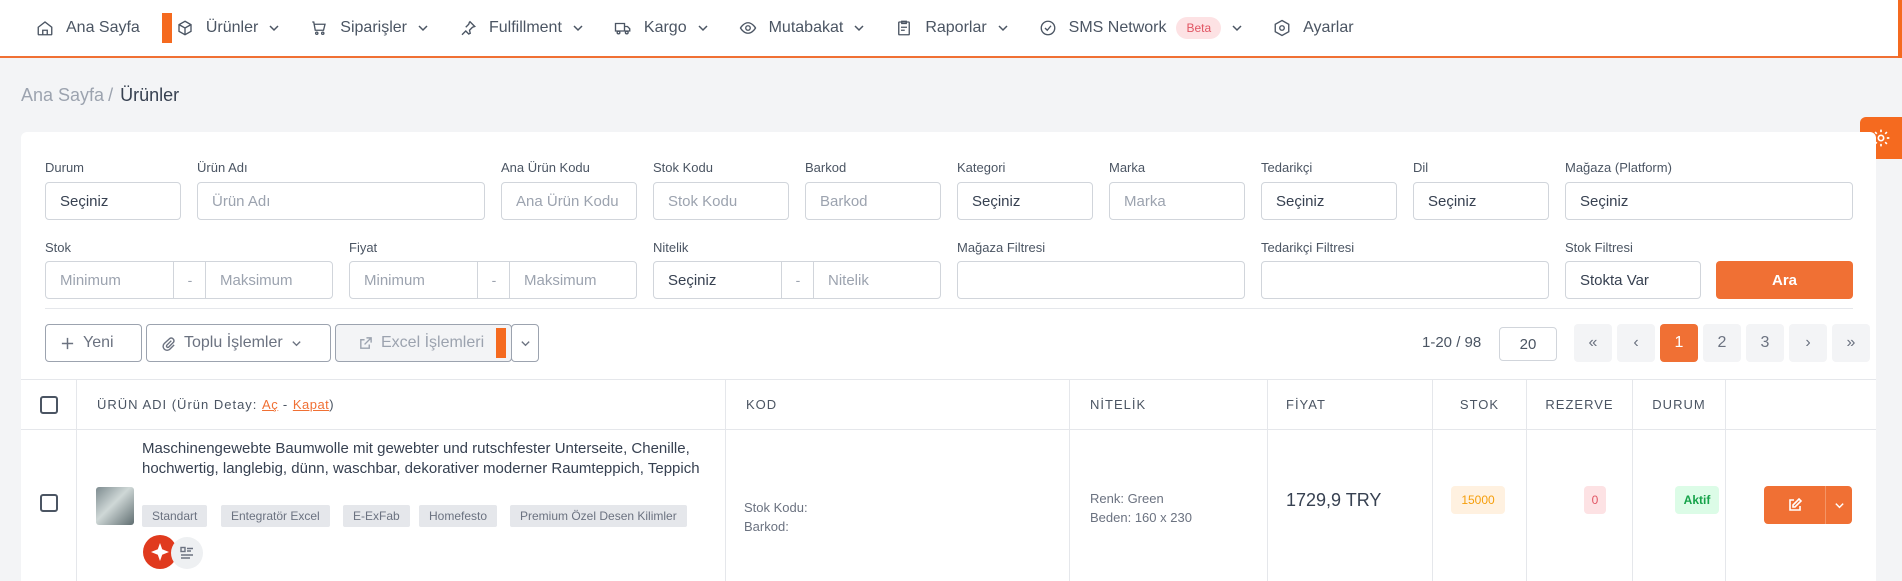  I want to click on product-tag: Standart, so click(175, 516).